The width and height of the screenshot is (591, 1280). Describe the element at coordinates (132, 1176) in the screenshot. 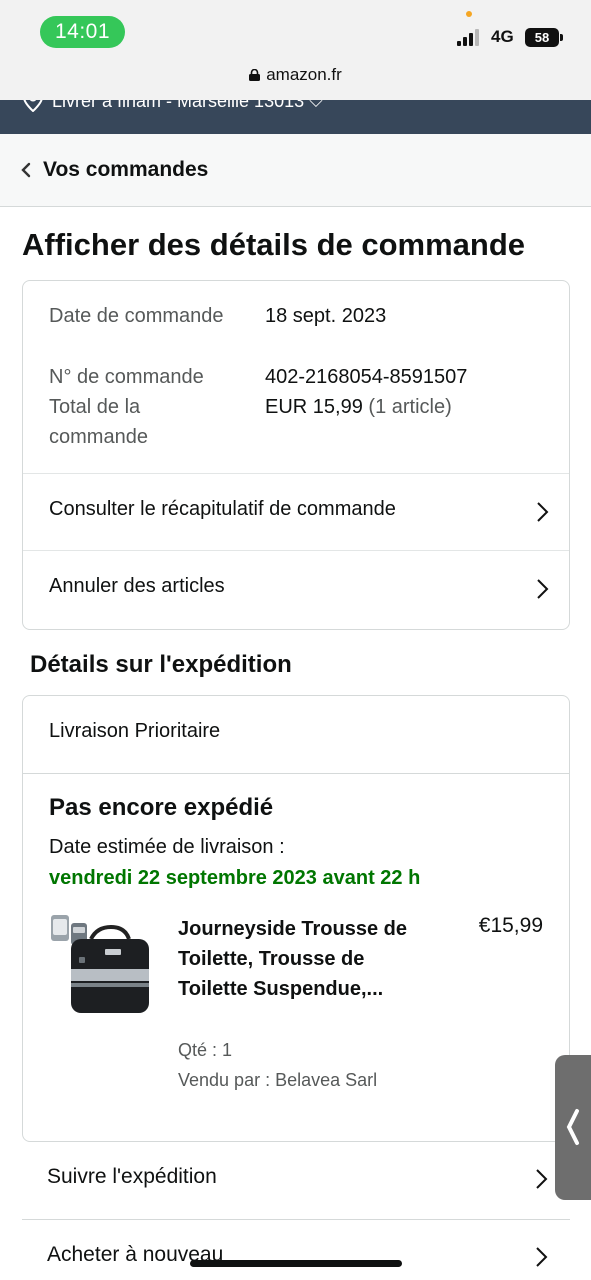

I see `track-shipment-label: Suivre l'expédition` at that location.